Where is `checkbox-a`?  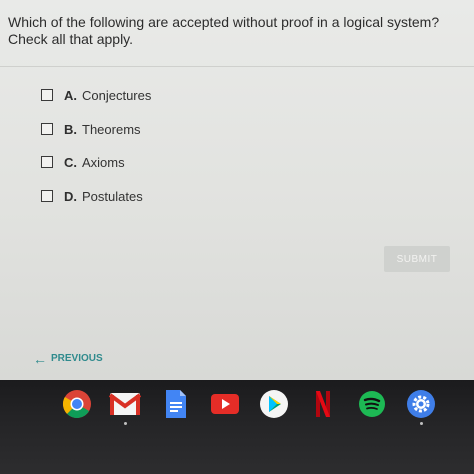
checkbox-a is located at coordinates (47, 95).